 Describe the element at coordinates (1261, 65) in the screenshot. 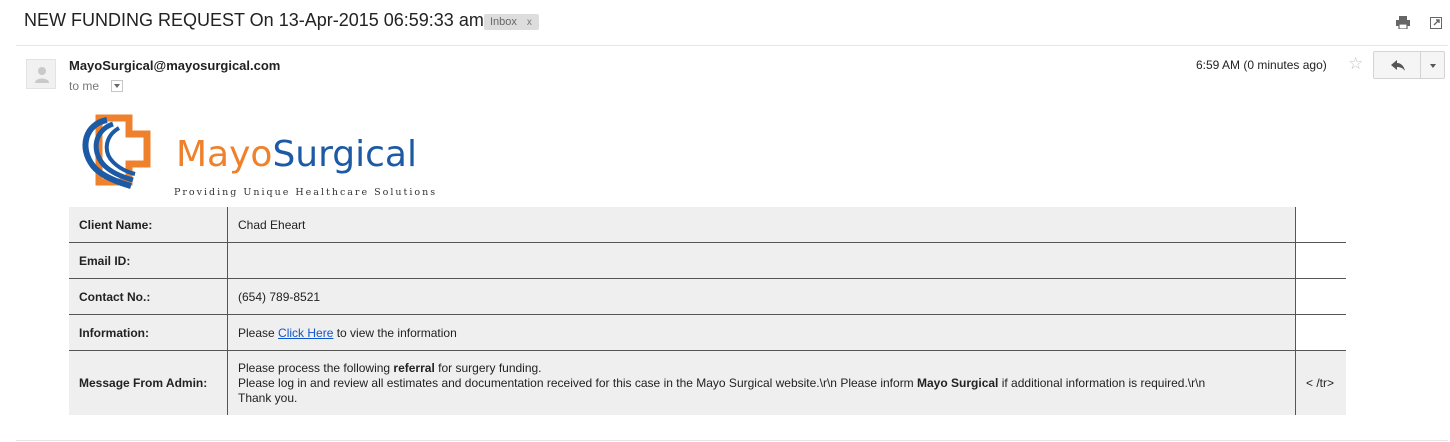

I see `received-time: 6:59 AM (0 minutes ago)` at that location.